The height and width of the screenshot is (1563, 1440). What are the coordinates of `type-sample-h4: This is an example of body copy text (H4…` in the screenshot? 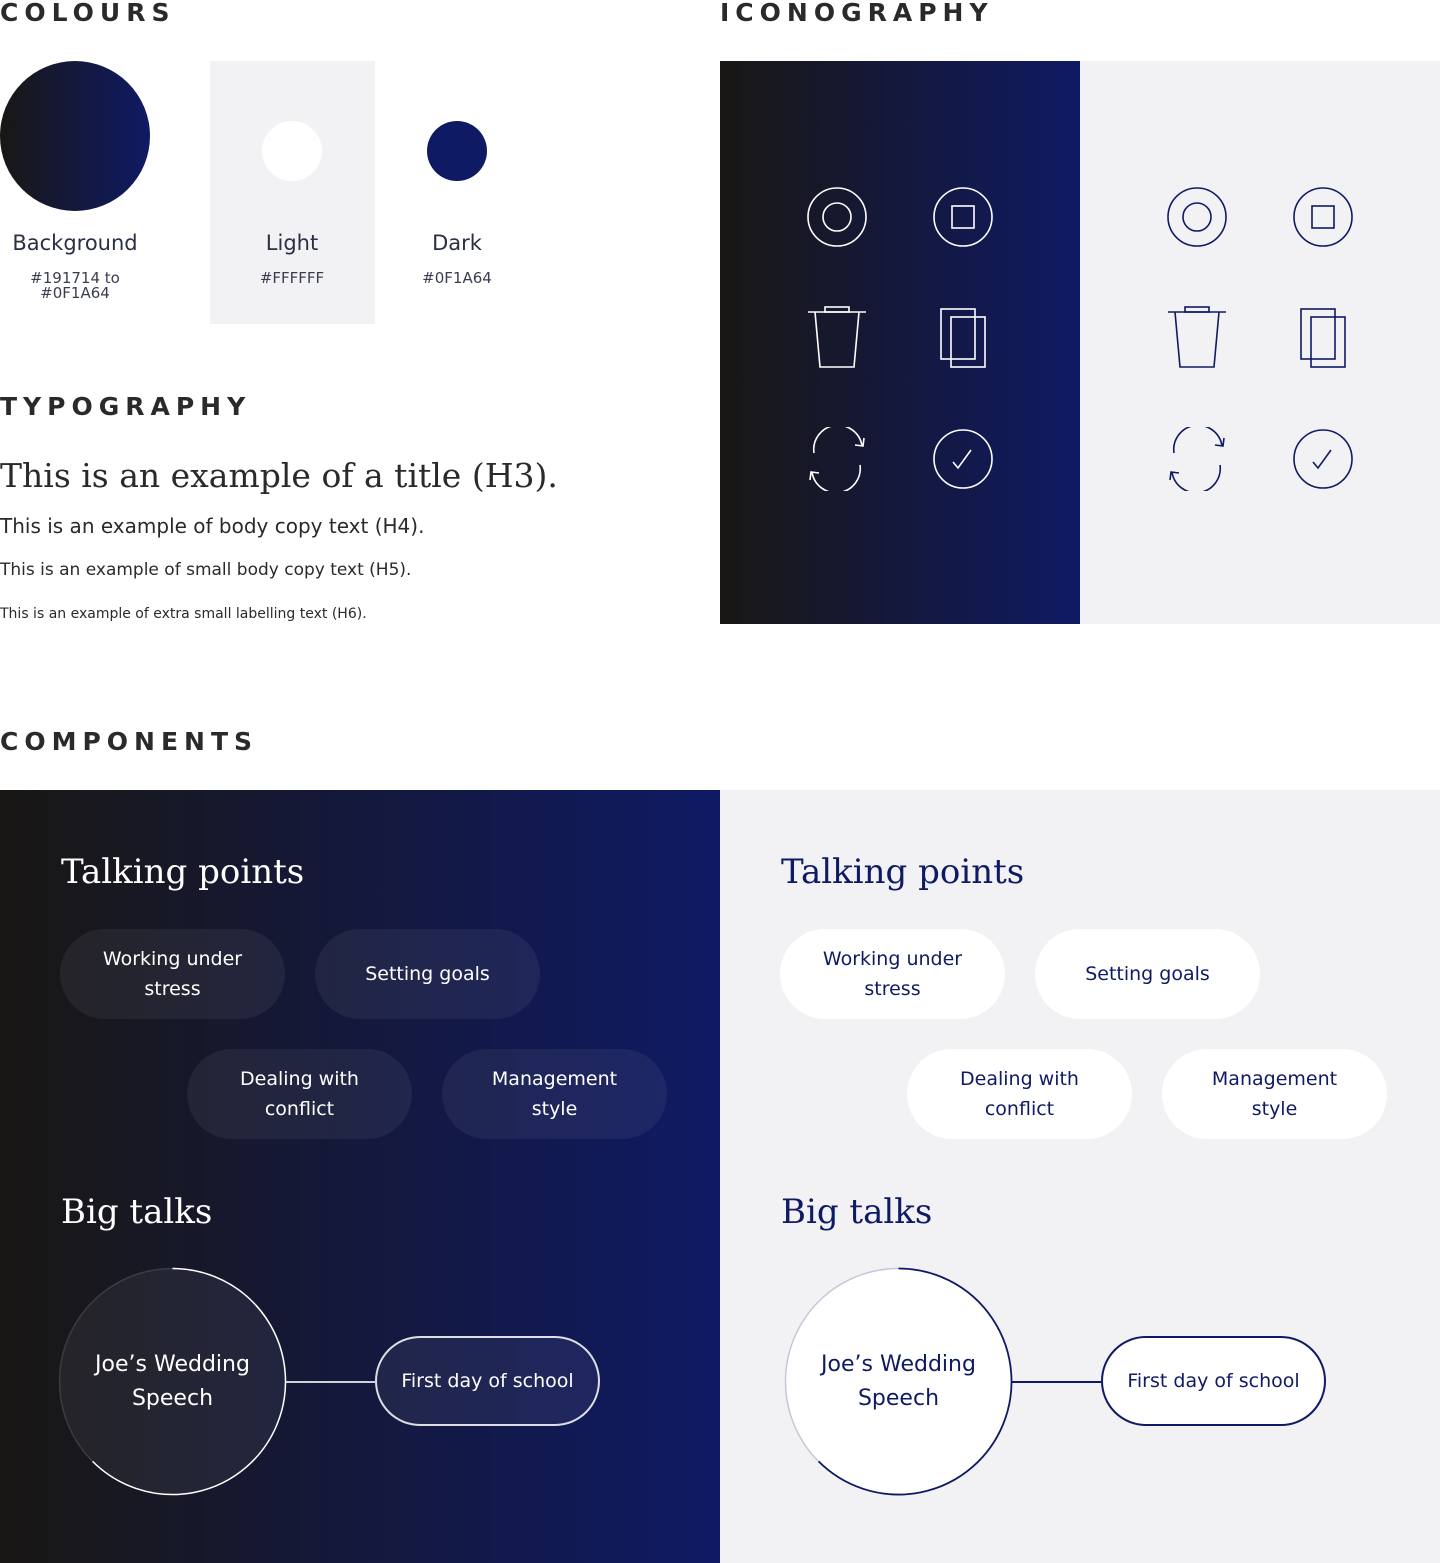 It's located at (212, 526).